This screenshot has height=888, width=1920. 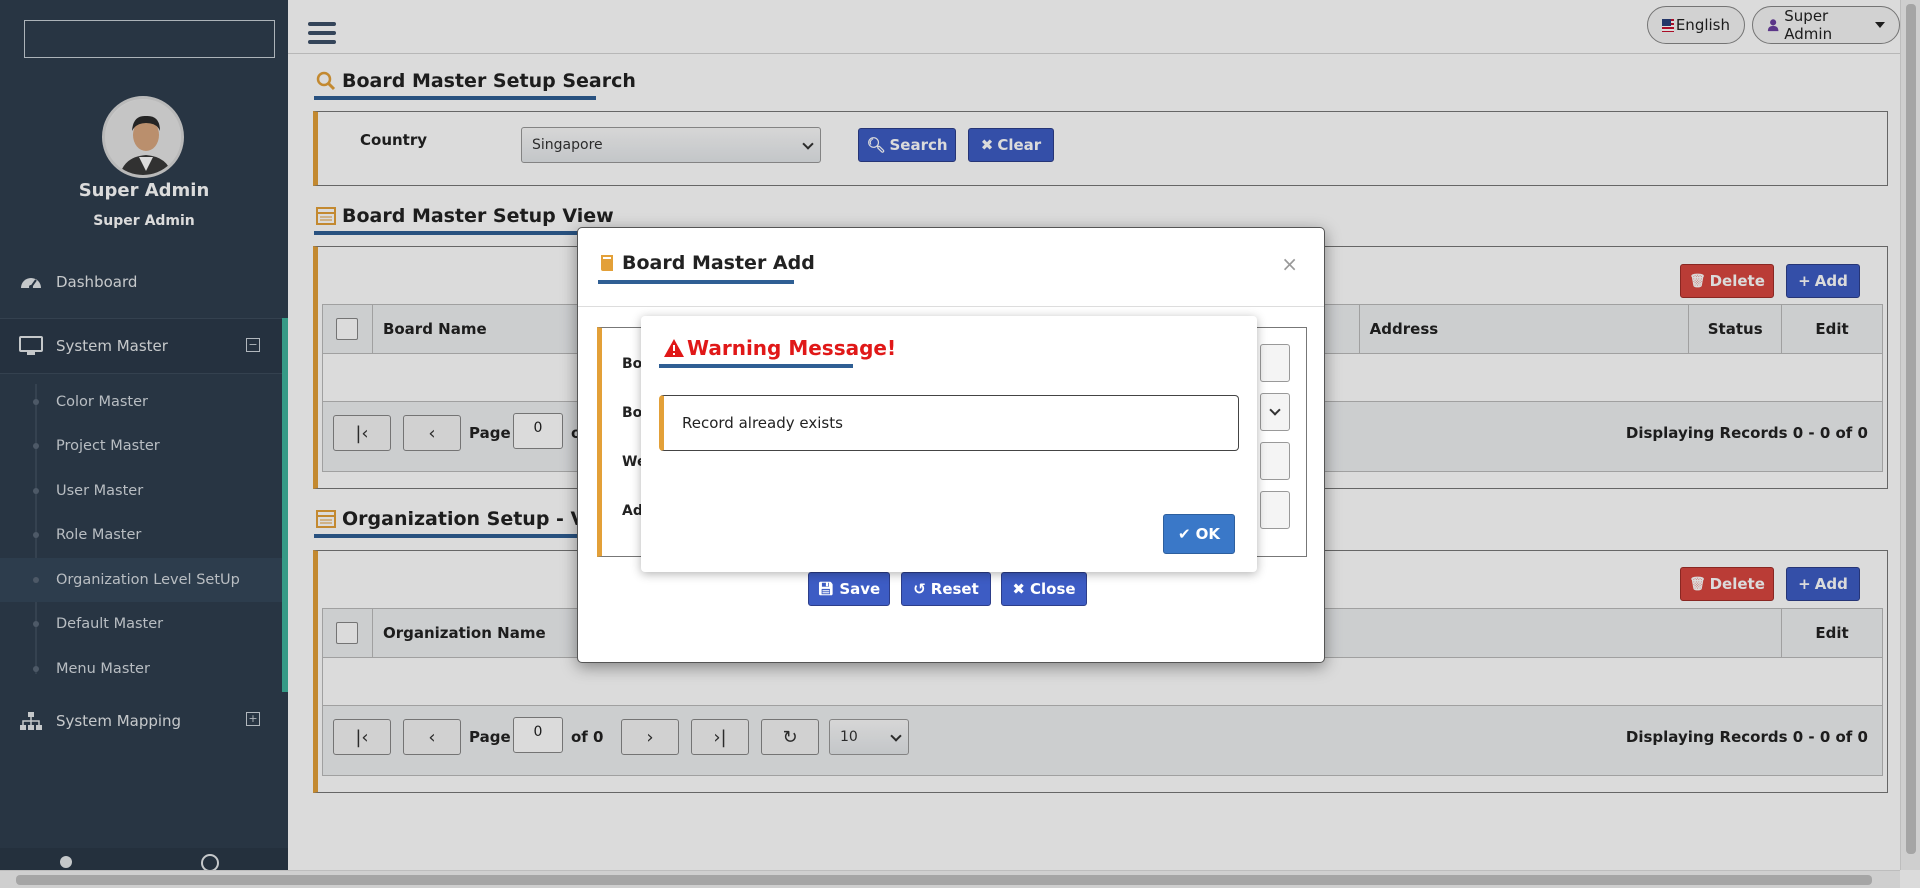 What do you see at coordinates (860, 589) in the screenshot?
I see `save-button-label: Save` at bounding box center [860, 589].